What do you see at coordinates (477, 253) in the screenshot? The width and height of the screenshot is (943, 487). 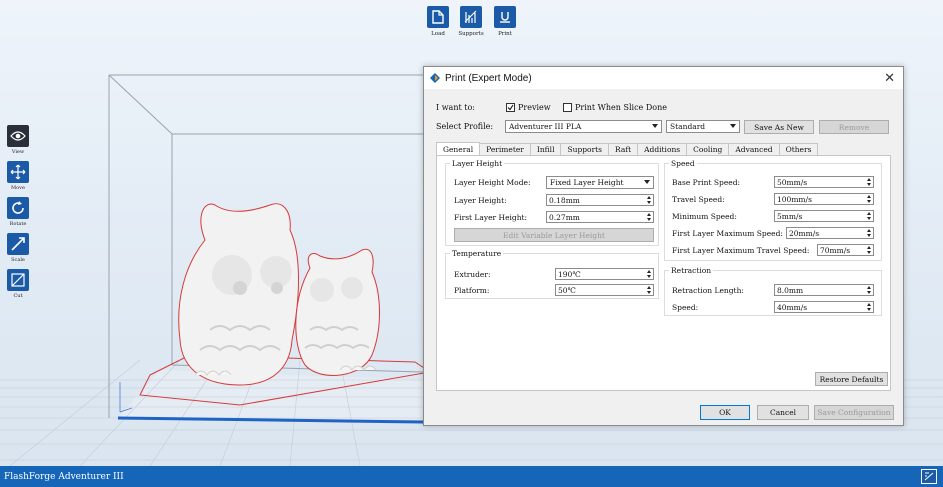 I see `temperature-legend: Temperature` at bounding box center [477, 253].